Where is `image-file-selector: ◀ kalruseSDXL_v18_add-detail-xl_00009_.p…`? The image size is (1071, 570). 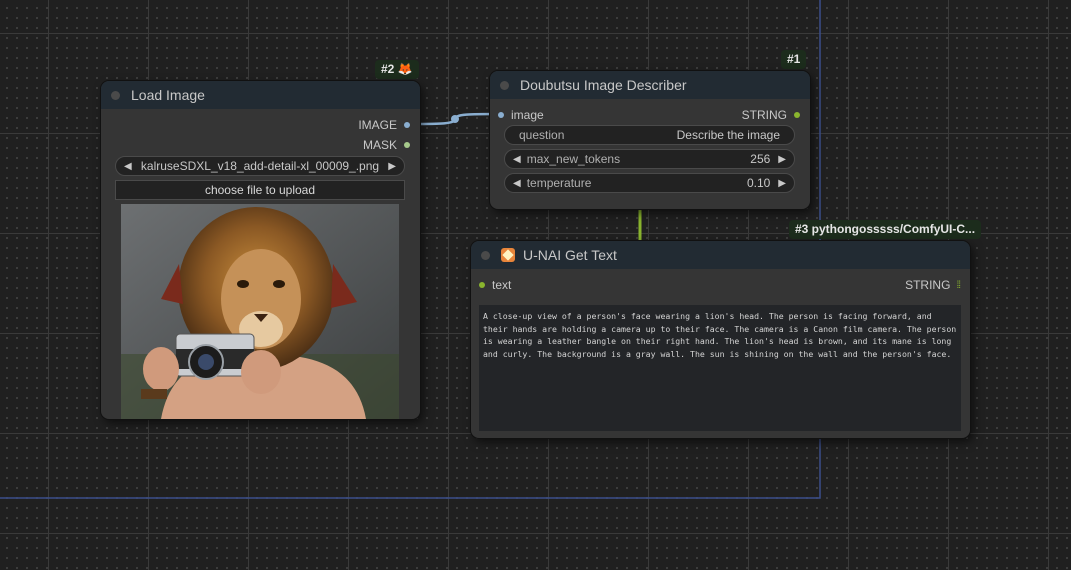
image-file-selector: ◀ kalruseSDXL_v18_add-detail-xl_00009_.p… is located at coordinates (260, 166).